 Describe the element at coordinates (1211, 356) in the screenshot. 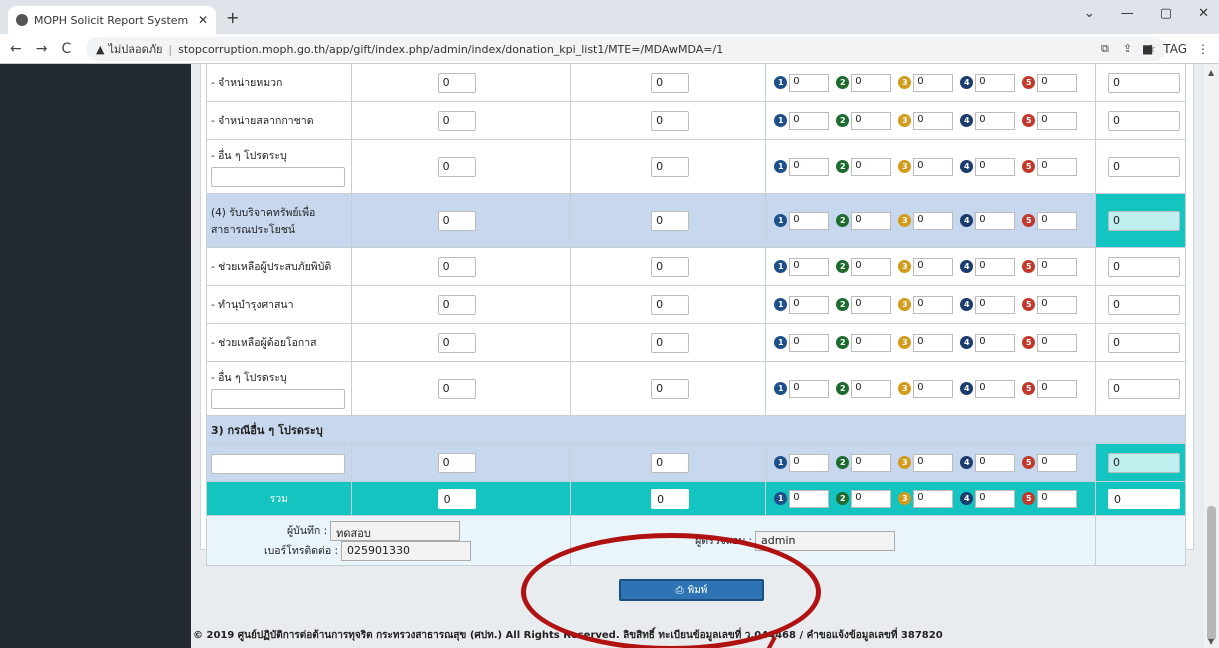

I see `page-scrollbar: ▲ ▼` at that location.